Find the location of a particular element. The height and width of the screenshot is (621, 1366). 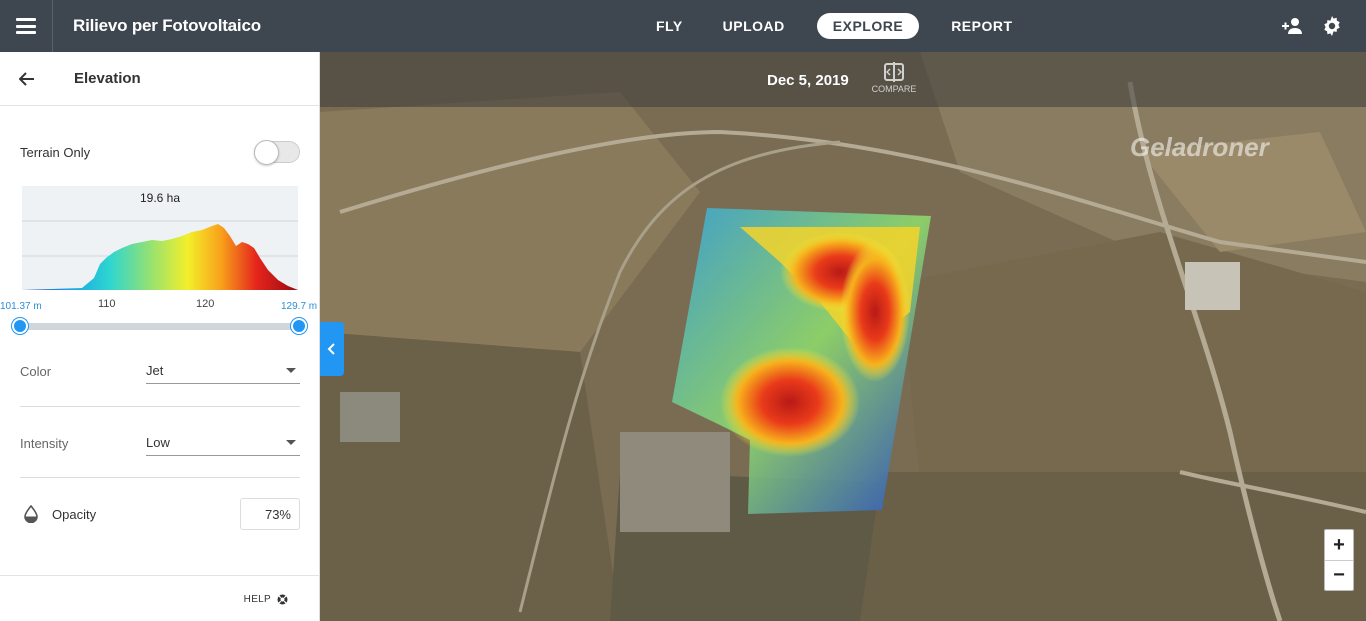

menu-icon is located at coordinates (26, 26).